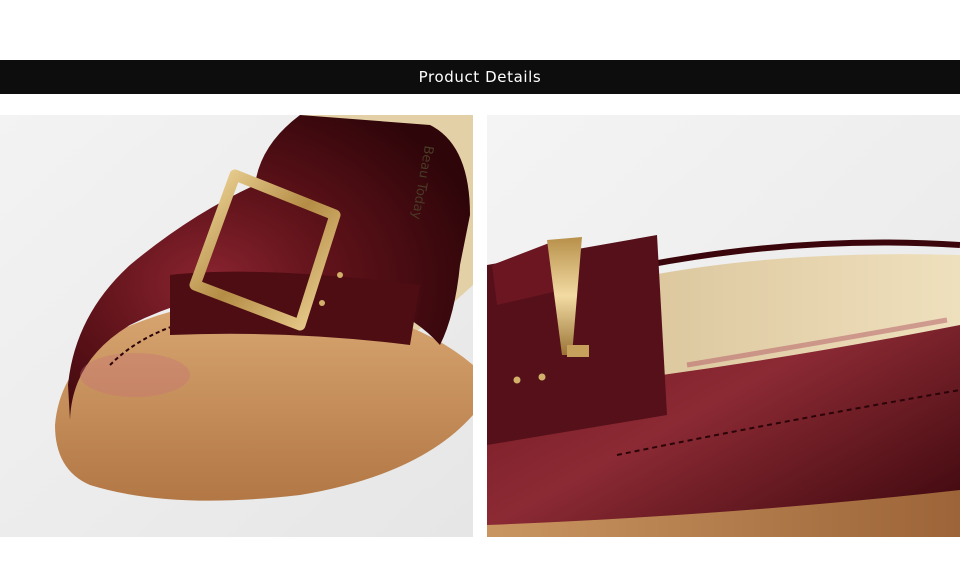 This screenshot has height=566, width=960. I want to click on section-header-bar: Product Details, so click(480, 77).